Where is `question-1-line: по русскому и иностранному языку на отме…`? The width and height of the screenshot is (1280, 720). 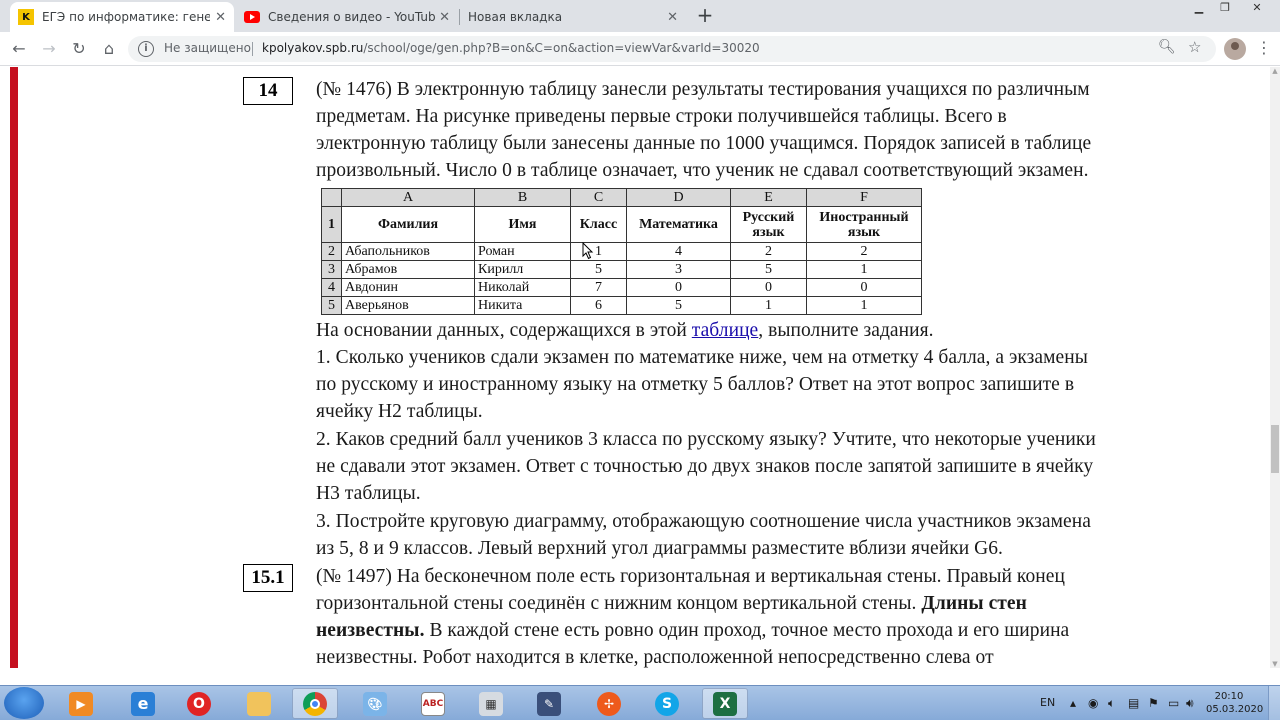 question-1-line: по русскому и иностранному языку на отме… is located at coordinates (695, 384).